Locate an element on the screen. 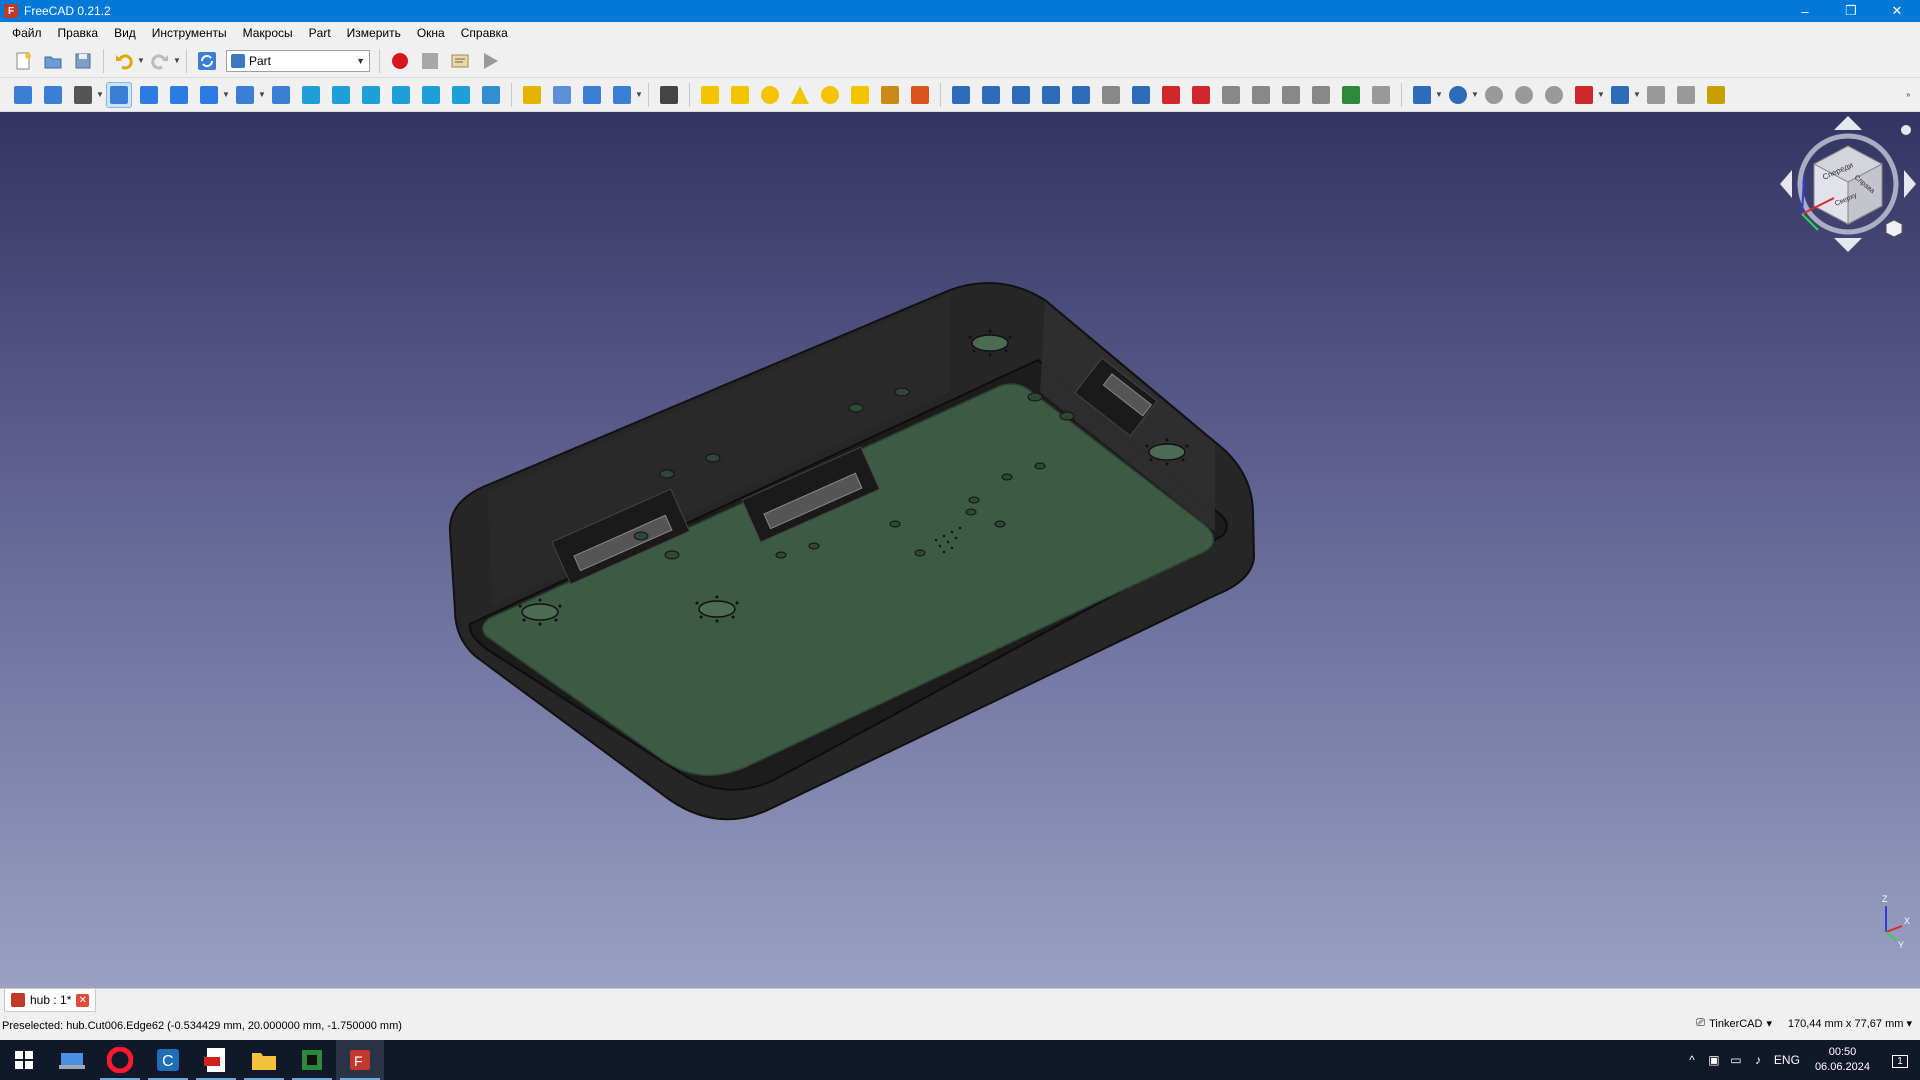  workbench-selector: Part ▼ is located at coordinates (298, 60).